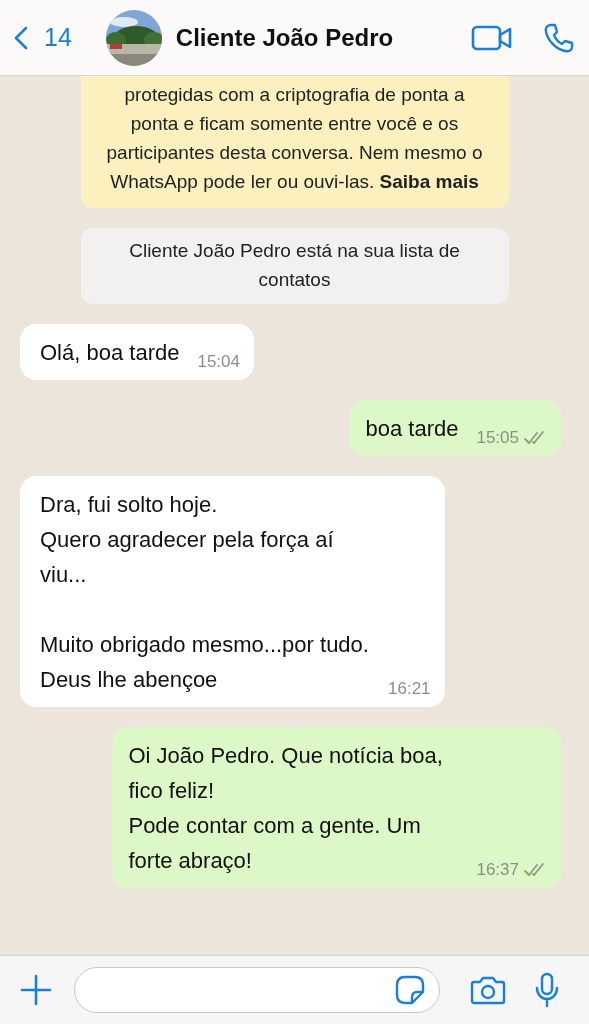  I want to click on message-text: Olá, boa tarde, so click(110, 353).